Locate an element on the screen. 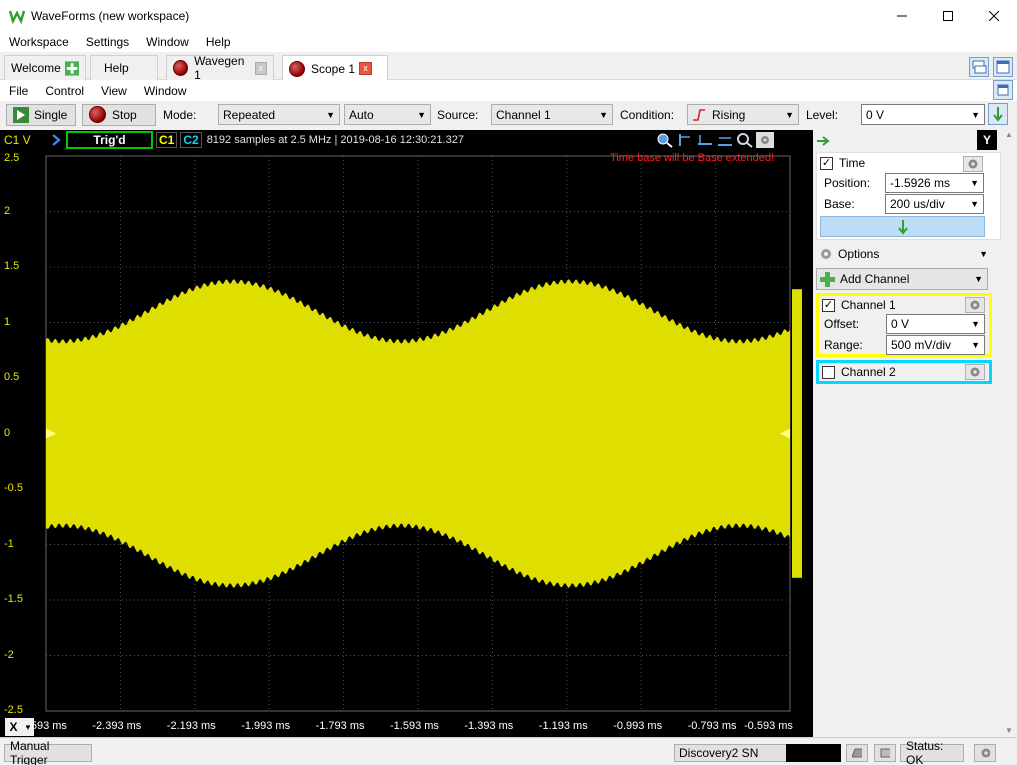 This screenshot has width=1017, height=765. cursor-horizontal-icon is located at coordinates (705, 140).